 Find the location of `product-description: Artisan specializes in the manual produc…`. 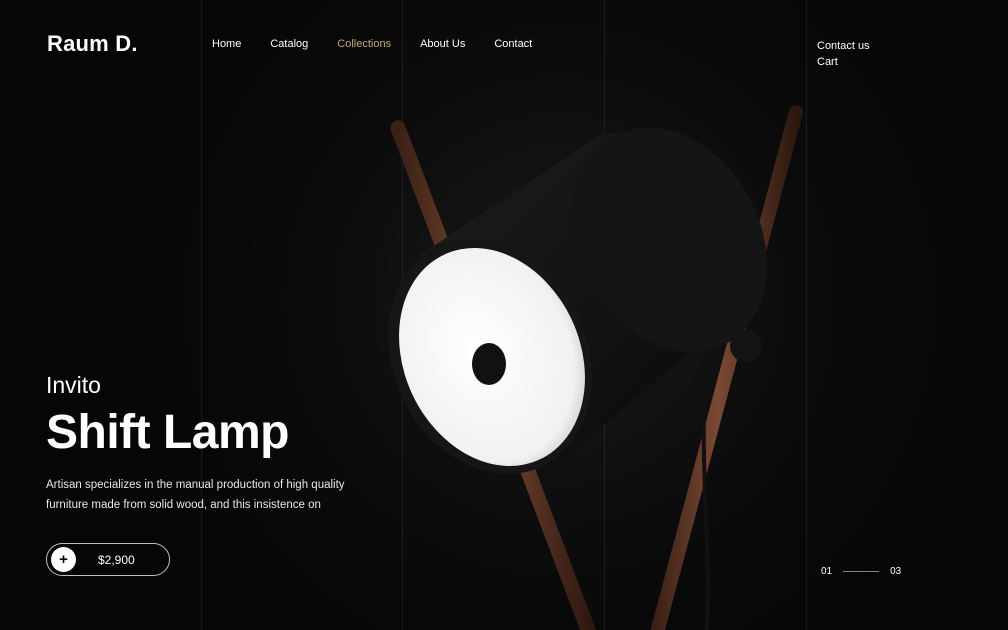

product-description: Artisan specializes in the manual produc… is located at coordinates (195, 495).